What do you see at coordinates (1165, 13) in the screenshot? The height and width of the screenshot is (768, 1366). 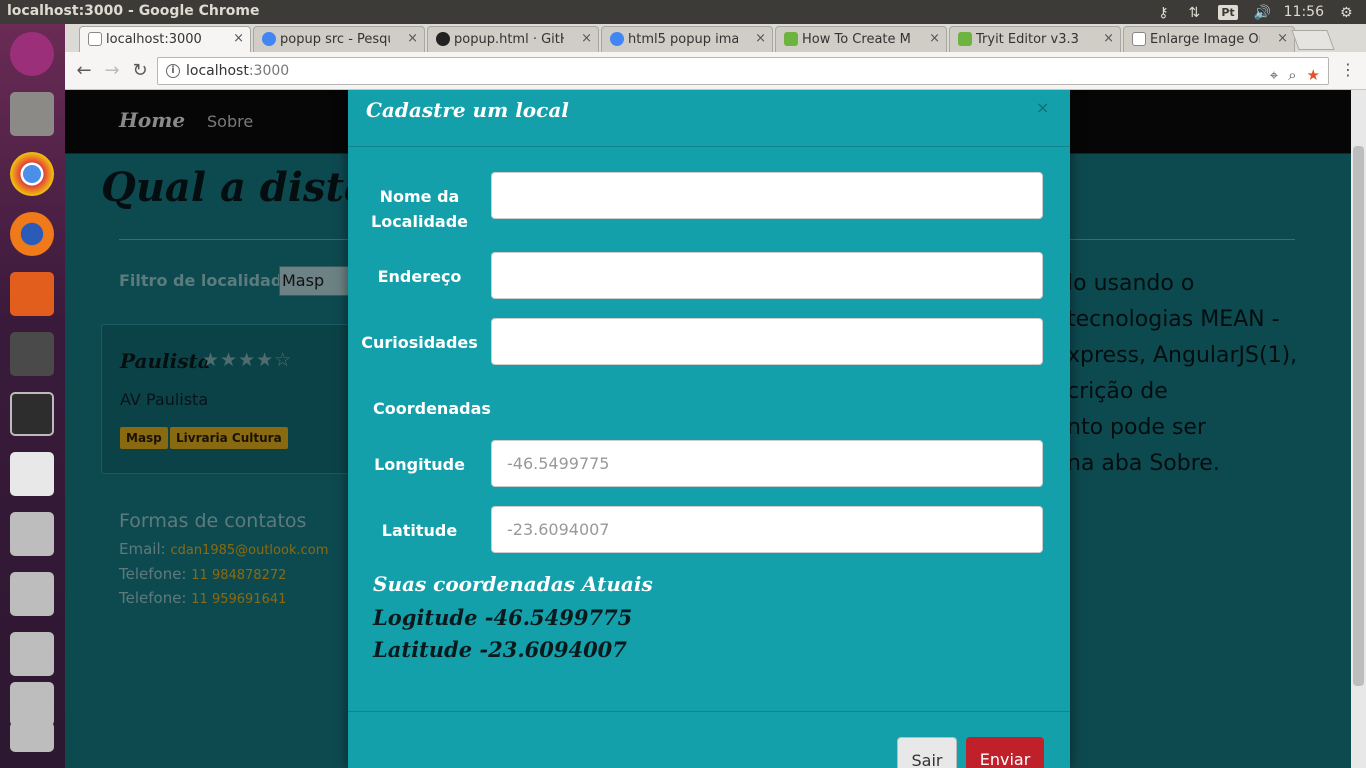 I see `accessibility-icon: ⚷` at bounding box center [1165, 13].